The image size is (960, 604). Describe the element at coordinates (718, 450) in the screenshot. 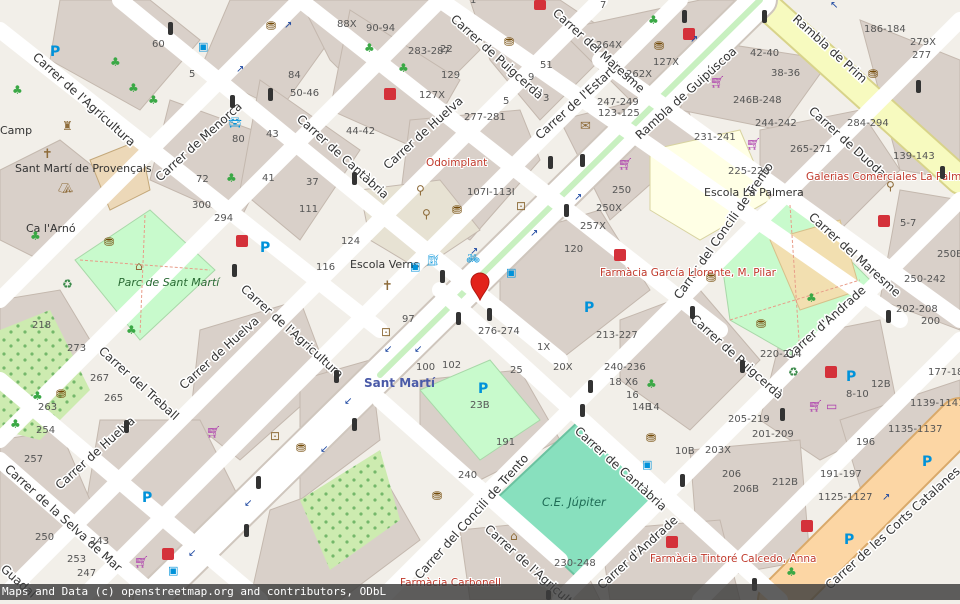

I see `svg-text: 203X` at that location.